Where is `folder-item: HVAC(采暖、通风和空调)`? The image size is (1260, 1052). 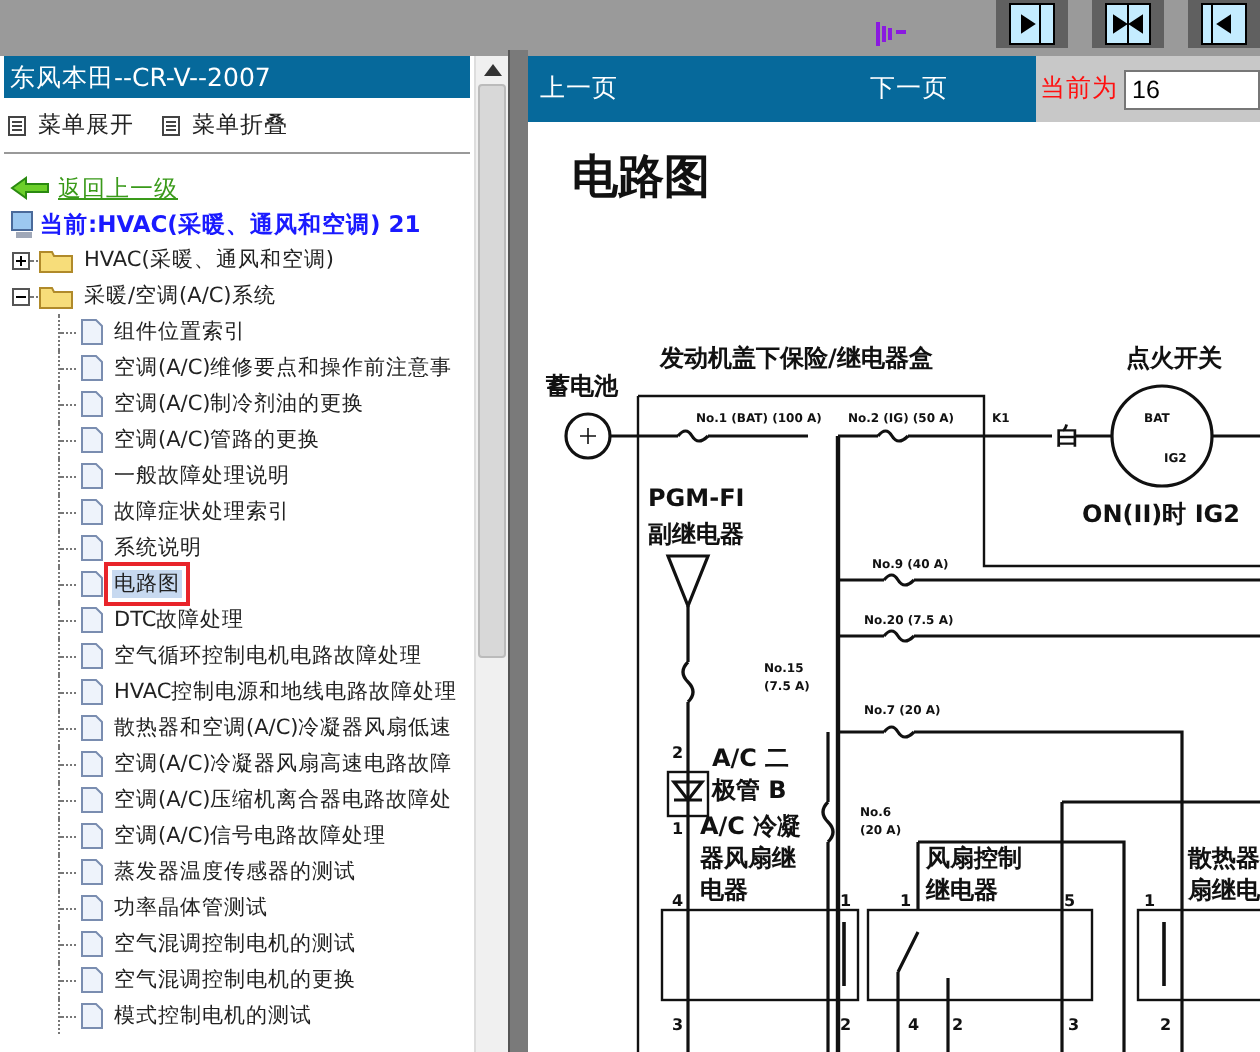 folder-item: HVAC(采暖、通风和空调) is located at coordinates (209, 260).